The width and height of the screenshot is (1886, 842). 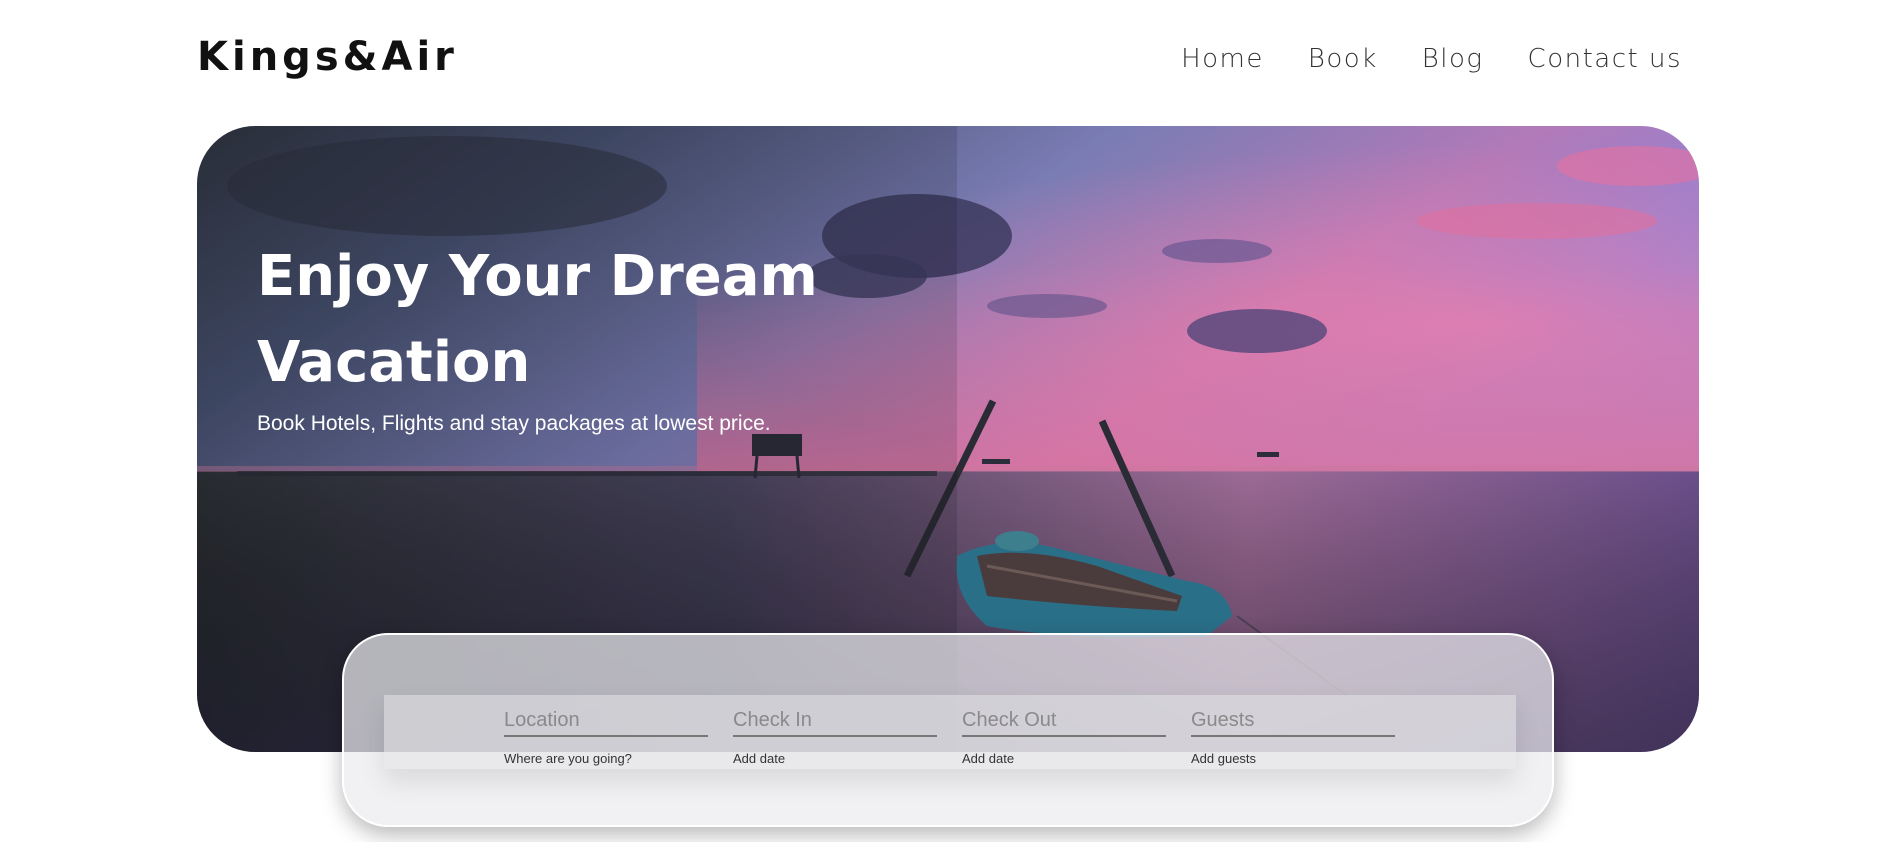 I want to click on check-out-field: Add date, so click(x=1064, y=735).